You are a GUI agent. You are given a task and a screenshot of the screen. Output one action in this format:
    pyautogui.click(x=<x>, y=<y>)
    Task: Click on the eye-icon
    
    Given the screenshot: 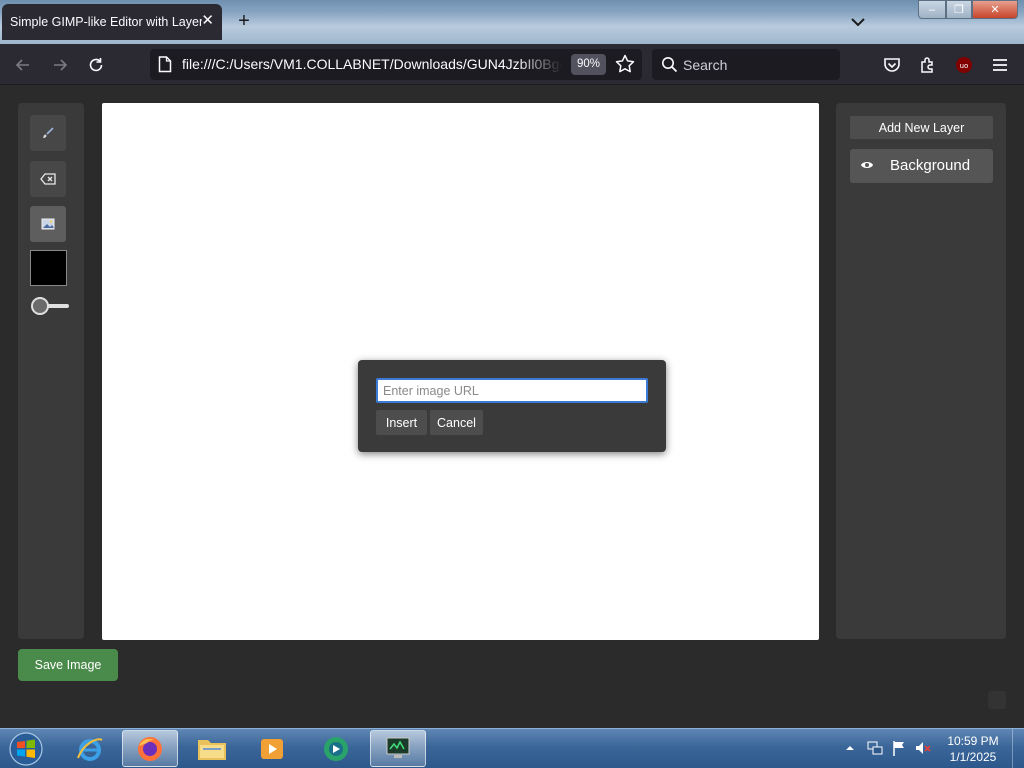 What is the action you would take?
    pyautogui.click(x=867, y=165)
    